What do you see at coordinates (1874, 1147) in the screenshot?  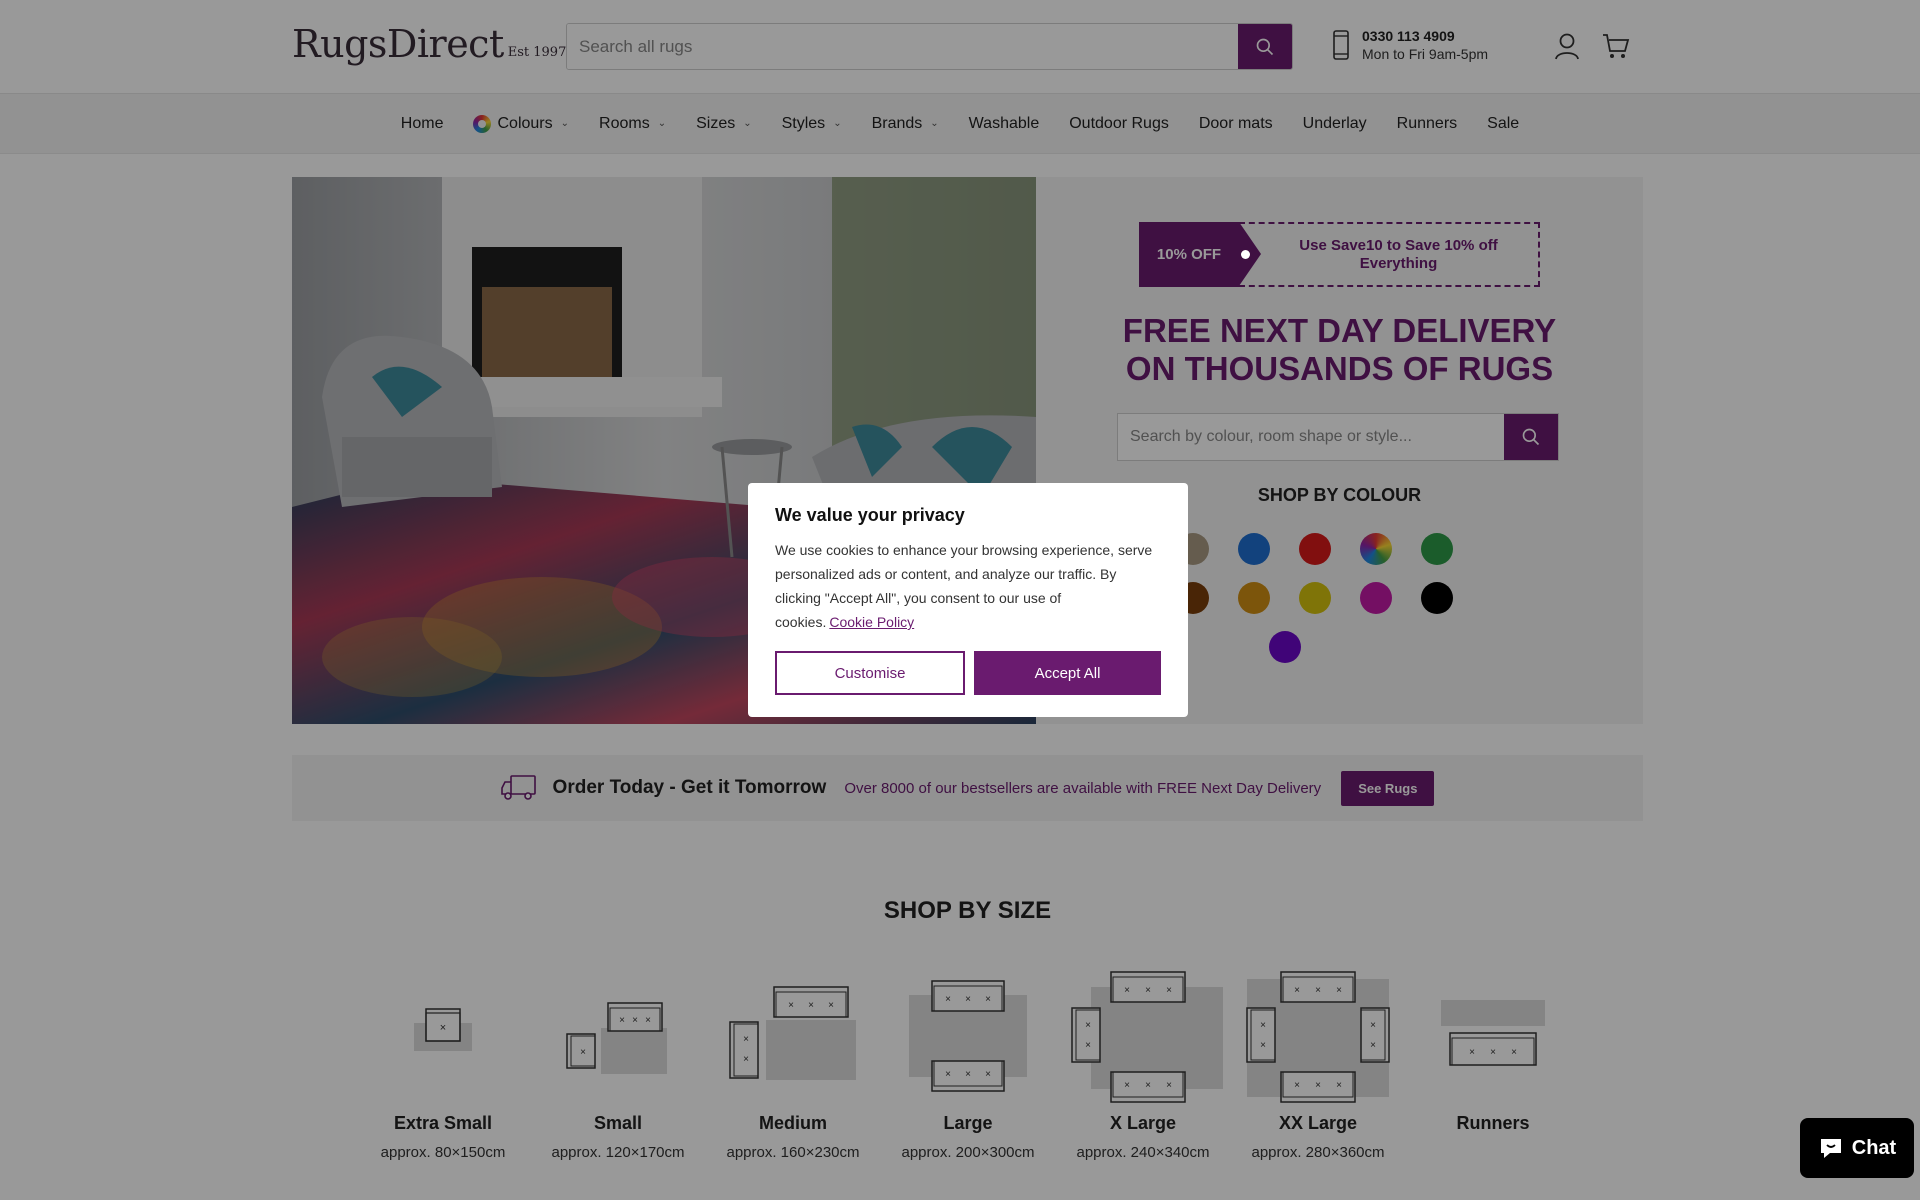 I see `chat-label: Chat` at bounding box center [1874, 1147].